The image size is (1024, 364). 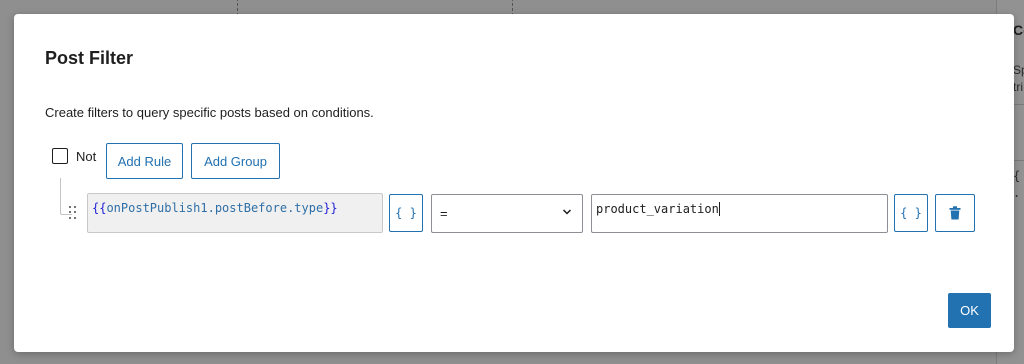 What do you see at coordinates (658, 209) in the screenshot?
I see `rule-value-text: product_variation` at bounding box center [658, 209].